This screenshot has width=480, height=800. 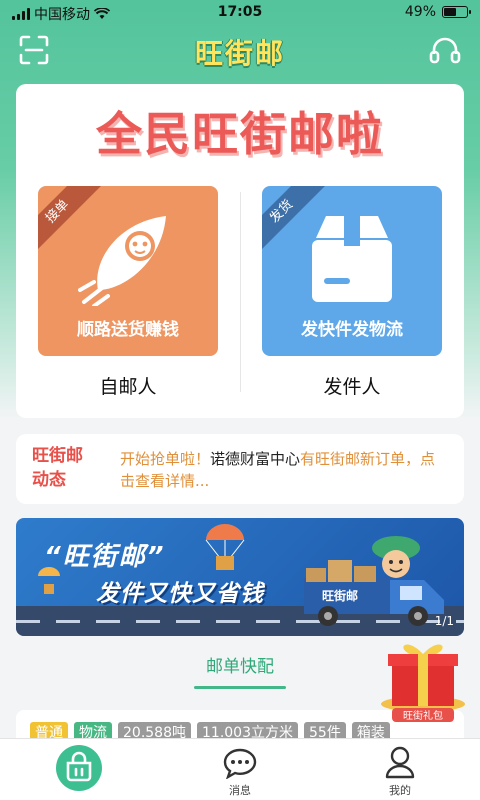 I want to click on gift-label: 旺街礼包, so click(x=423, y=715).